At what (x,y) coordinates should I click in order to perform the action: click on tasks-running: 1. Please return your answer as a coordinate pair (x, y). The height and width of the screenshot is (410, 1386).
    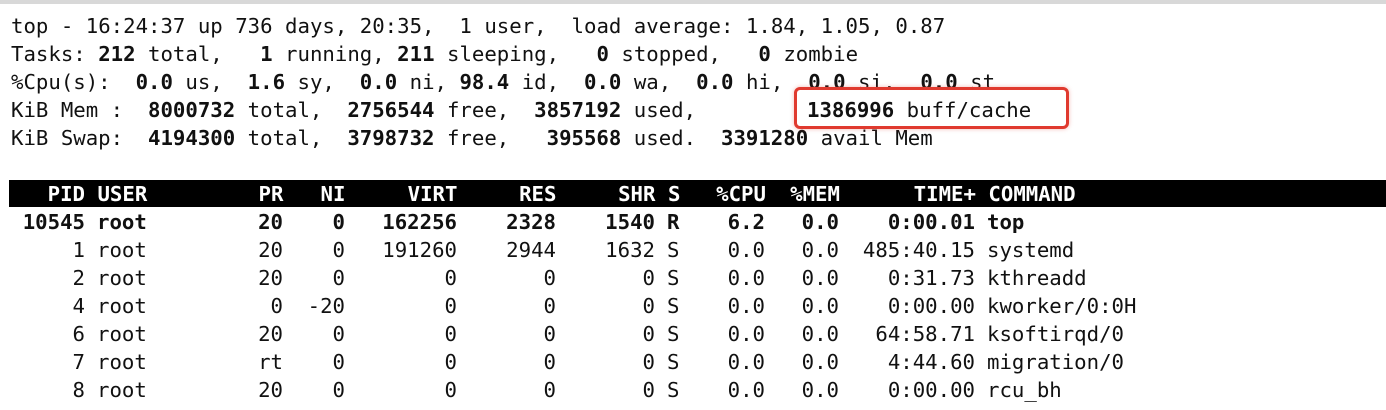
    Looking at the image, I should click on (266, 54).